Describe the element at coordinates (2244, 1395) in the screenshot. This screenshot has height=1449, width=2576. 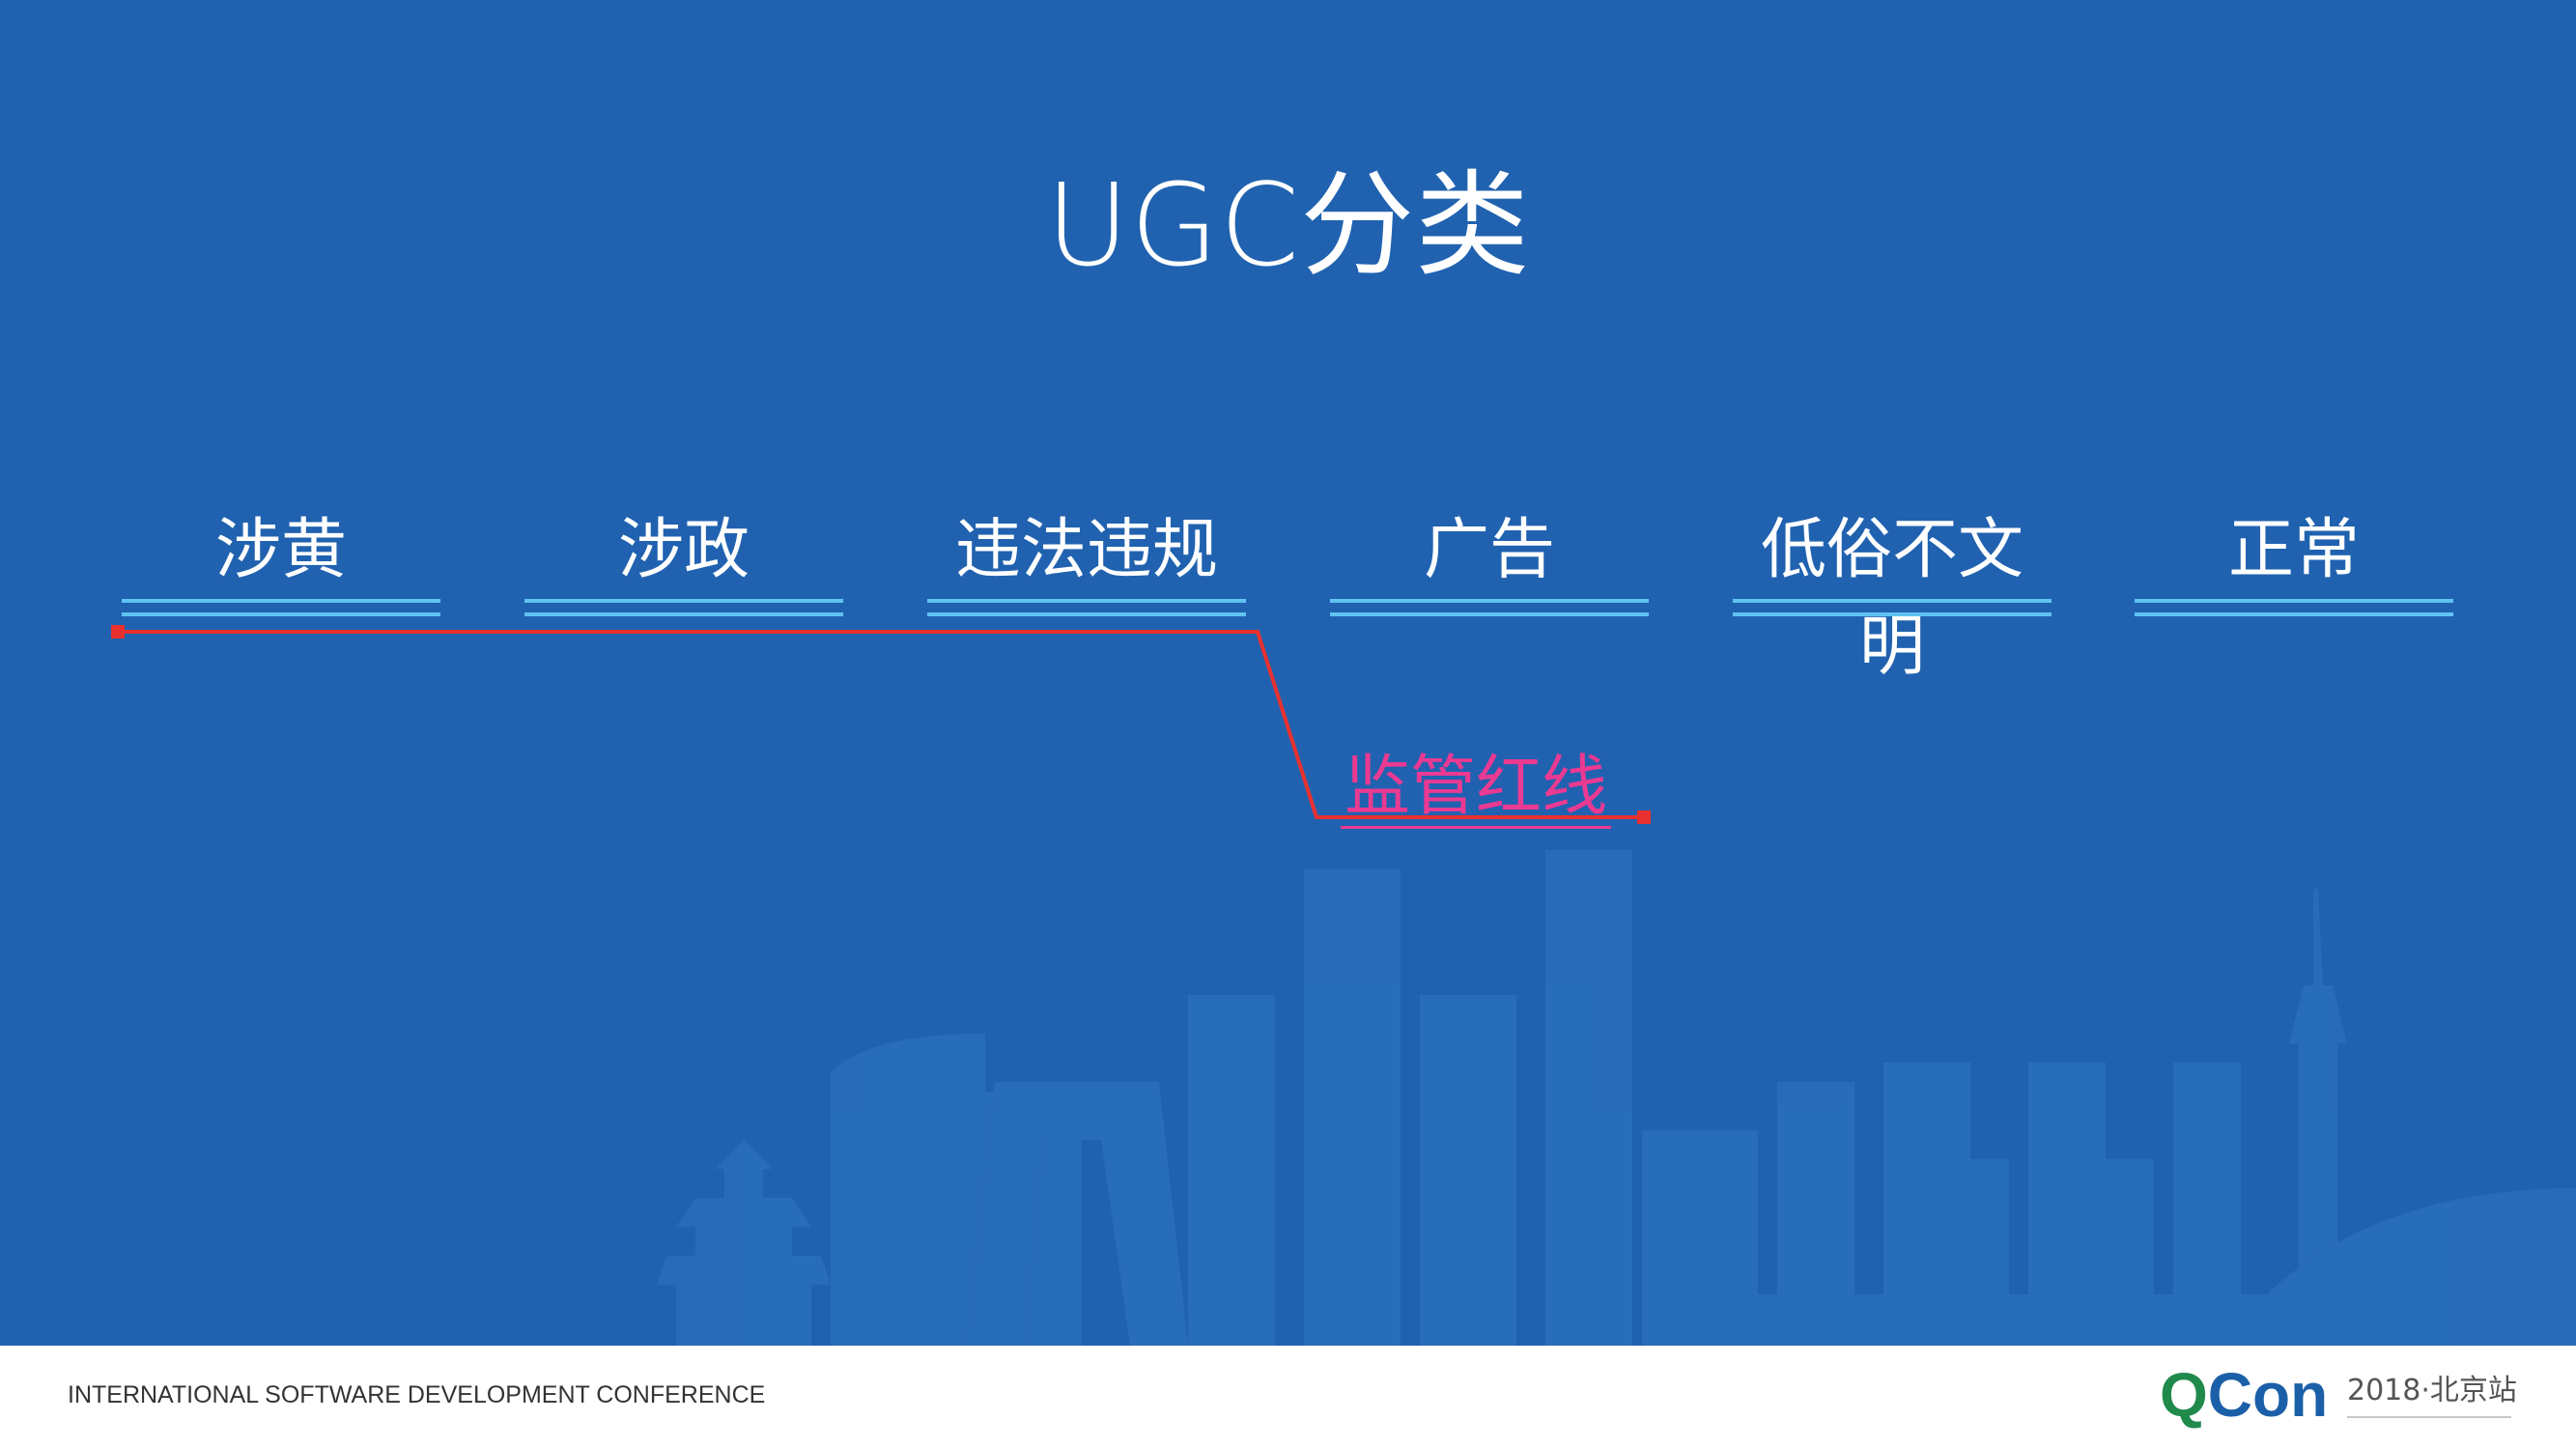
I see `qcon-logo: QCon` at that location.